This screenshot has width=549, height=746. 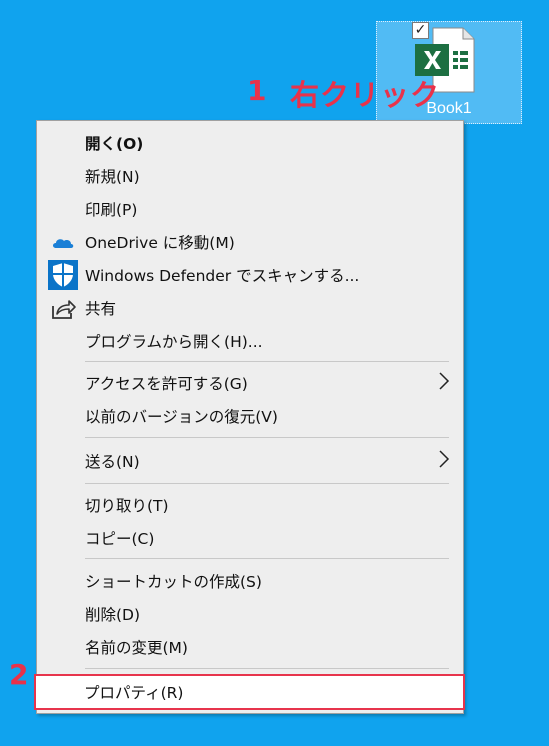 I want to click on onedrive-cloud-icon, so click(x=63, y=243).